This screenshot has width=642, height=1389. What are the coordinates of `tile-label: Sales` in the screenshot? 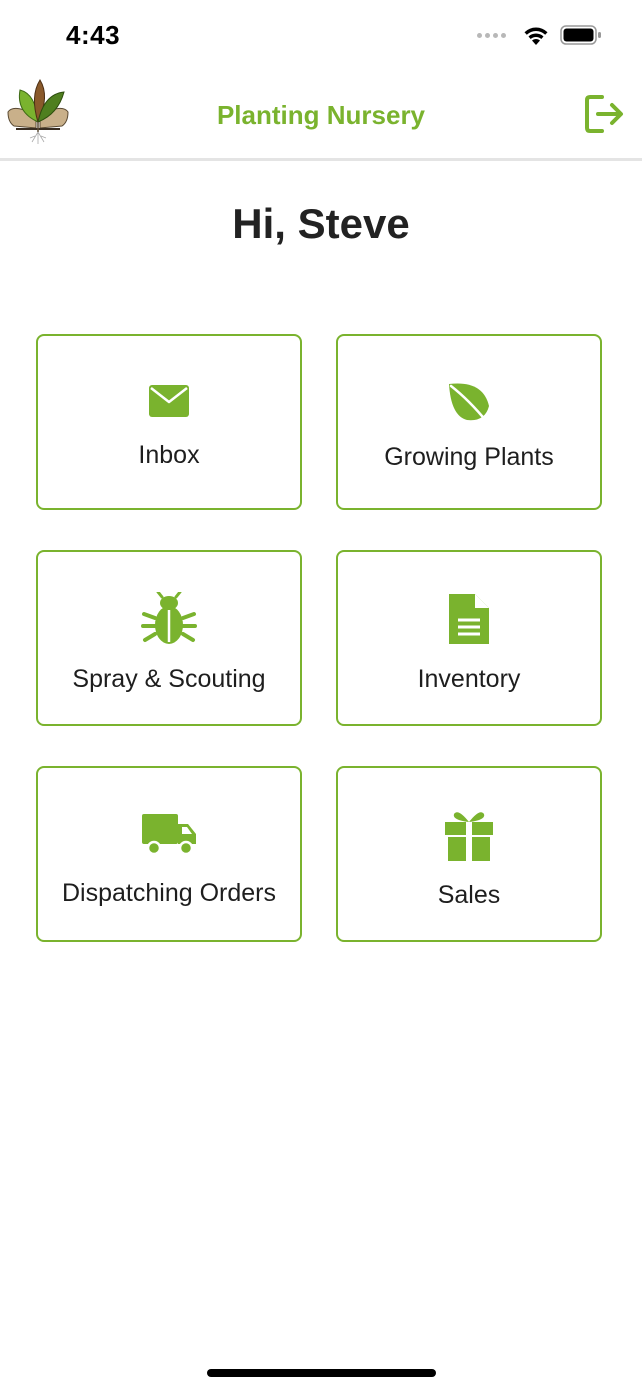 It's located at (469, 895).